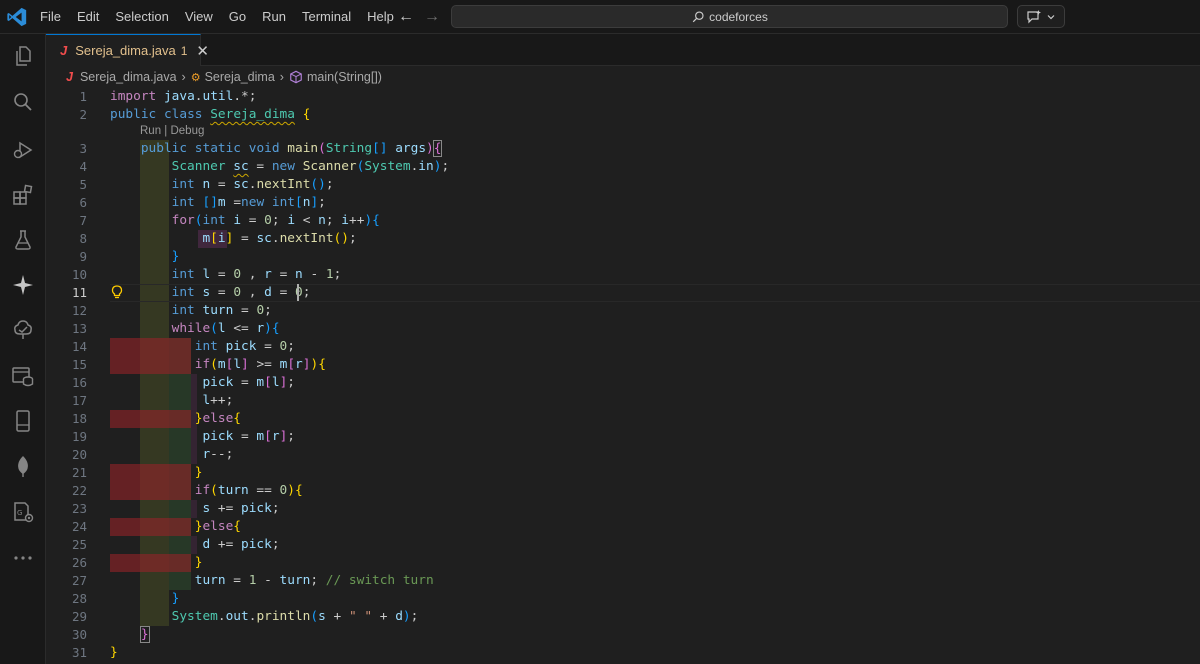 The width and height of the screenshot is (1200, 664). I want to click on code-line: d += pick;, so click(241, 544).